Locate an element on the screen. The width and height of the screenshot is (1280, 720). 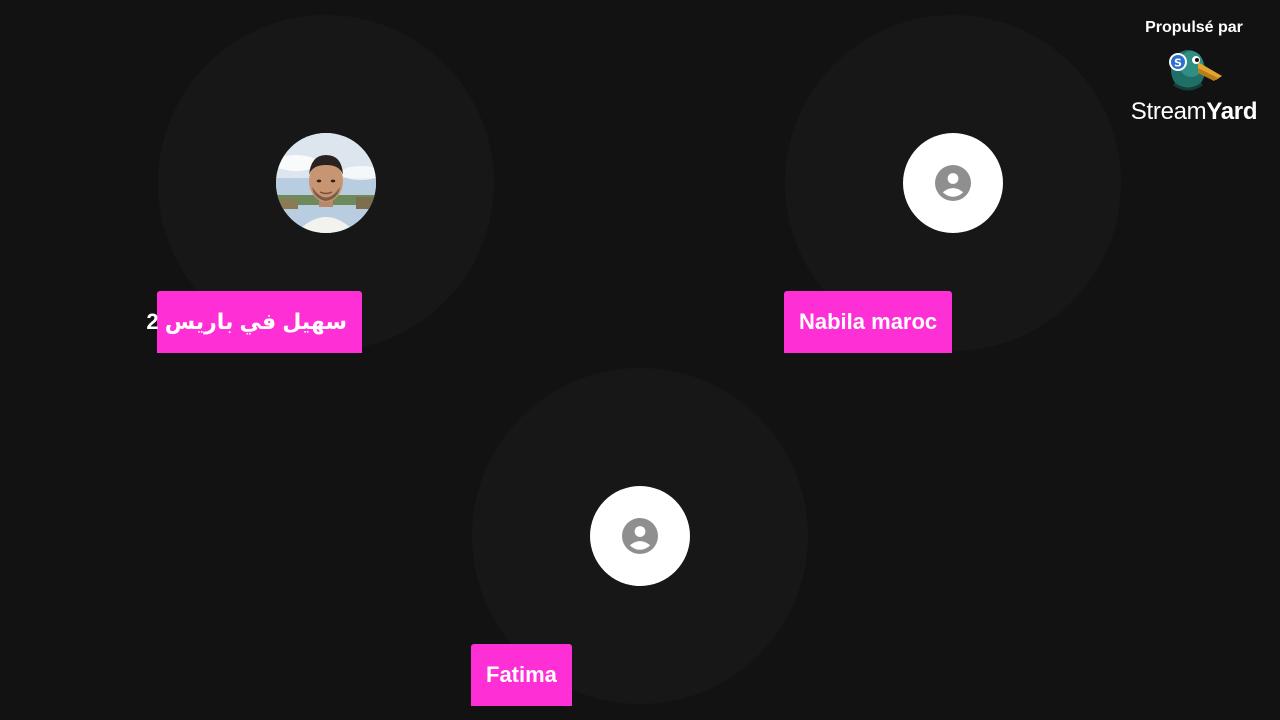
participant-name-tag: سهيل في باريس 2 is located at coordinates (254, 322).